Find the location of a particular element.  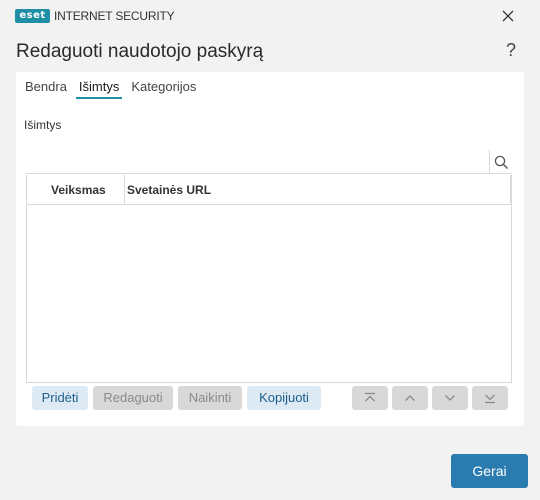

move-bottom-button is located at coordinates (490, 398).